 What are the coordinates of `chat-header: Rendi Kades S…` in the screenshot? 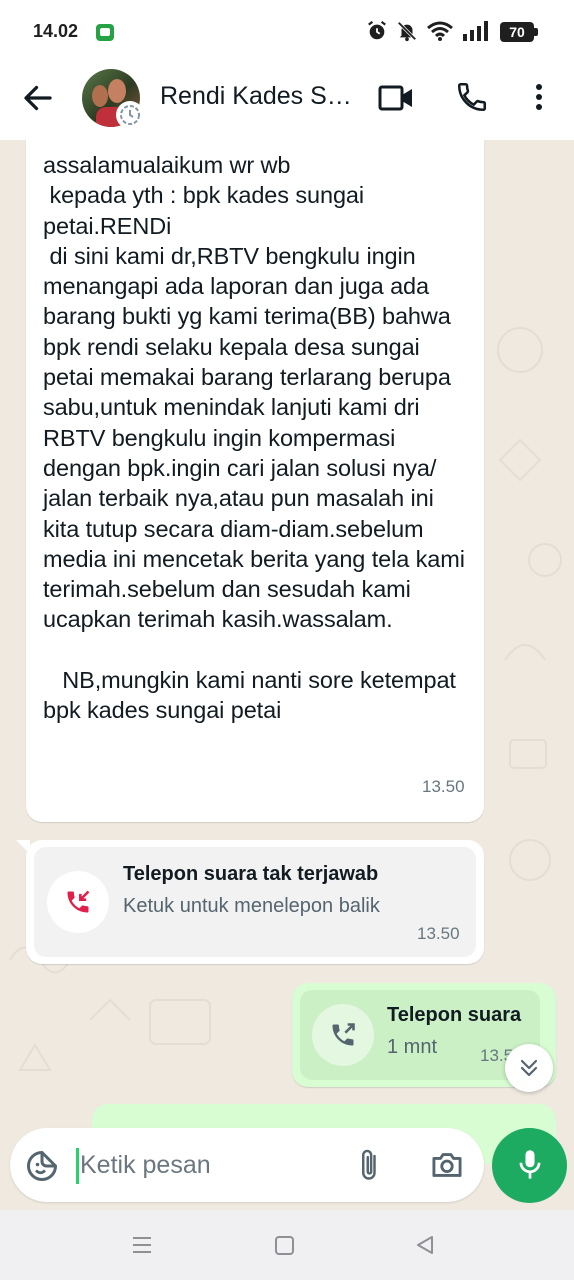 It's located at (287, 101).